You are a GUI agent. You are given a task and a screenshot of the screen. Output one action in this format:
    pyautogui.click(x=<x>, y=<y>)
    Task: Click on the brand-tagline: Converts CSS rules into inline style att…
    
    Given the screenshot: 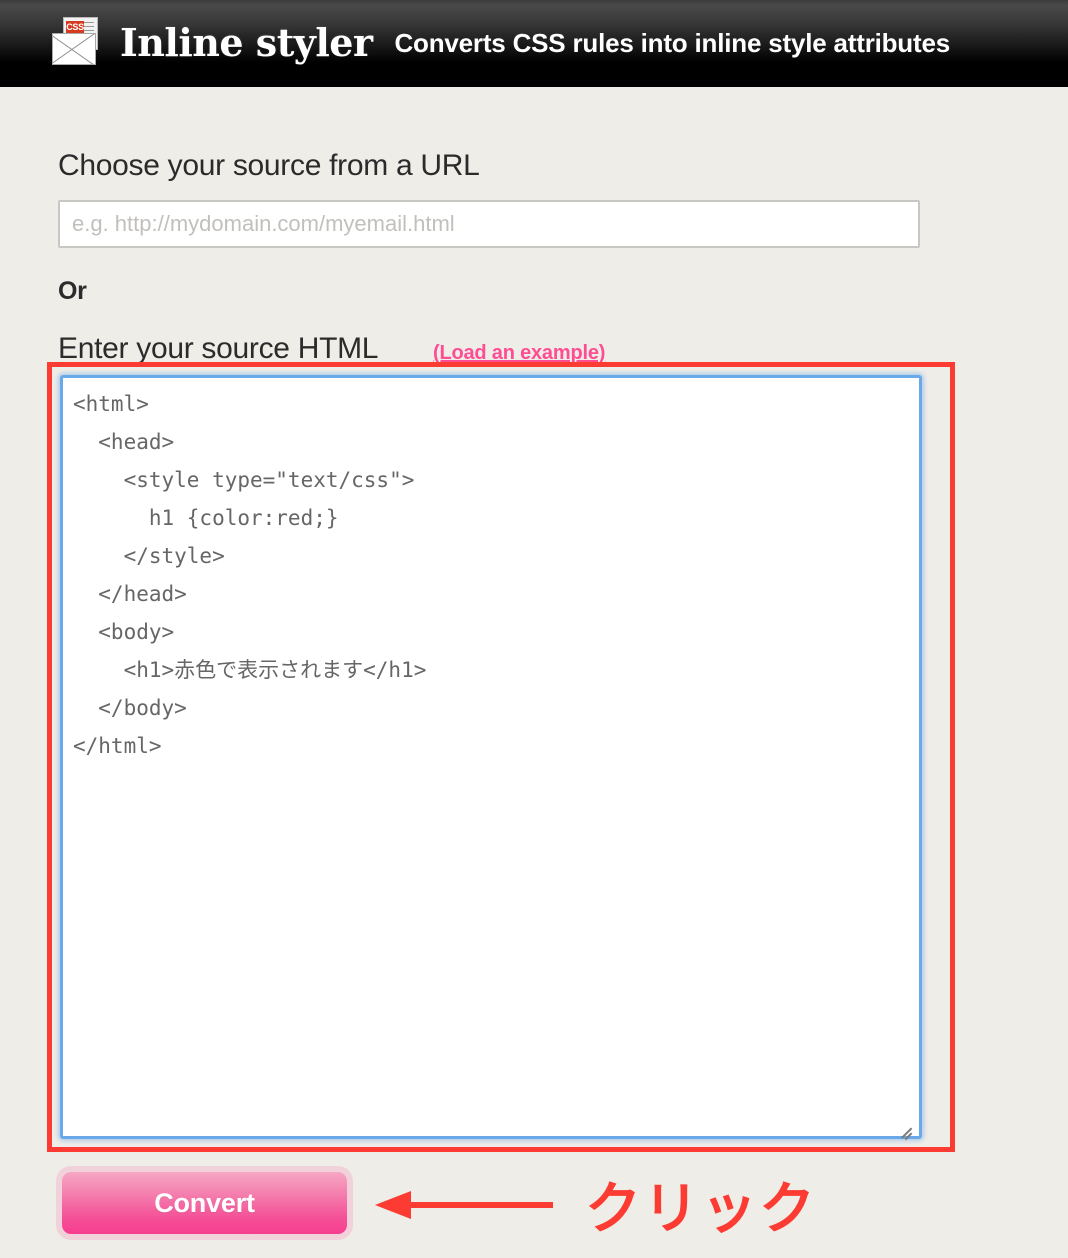 What is the action you would take?
    pyautogui.click(x=672, y=43)
    